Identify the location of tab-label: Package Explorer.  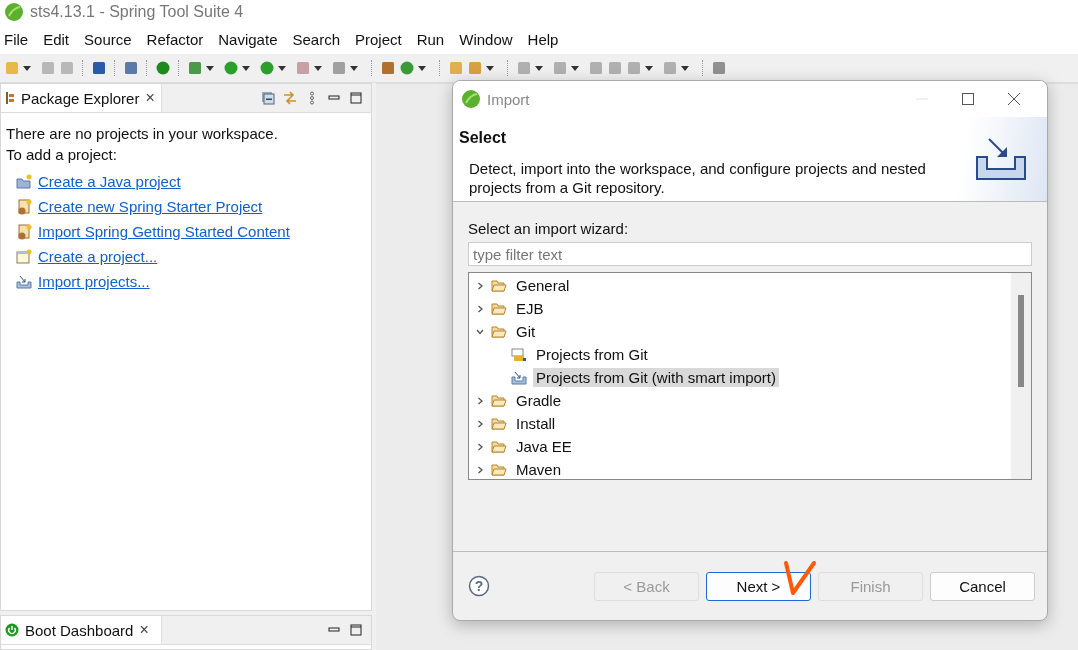
(80, 98).